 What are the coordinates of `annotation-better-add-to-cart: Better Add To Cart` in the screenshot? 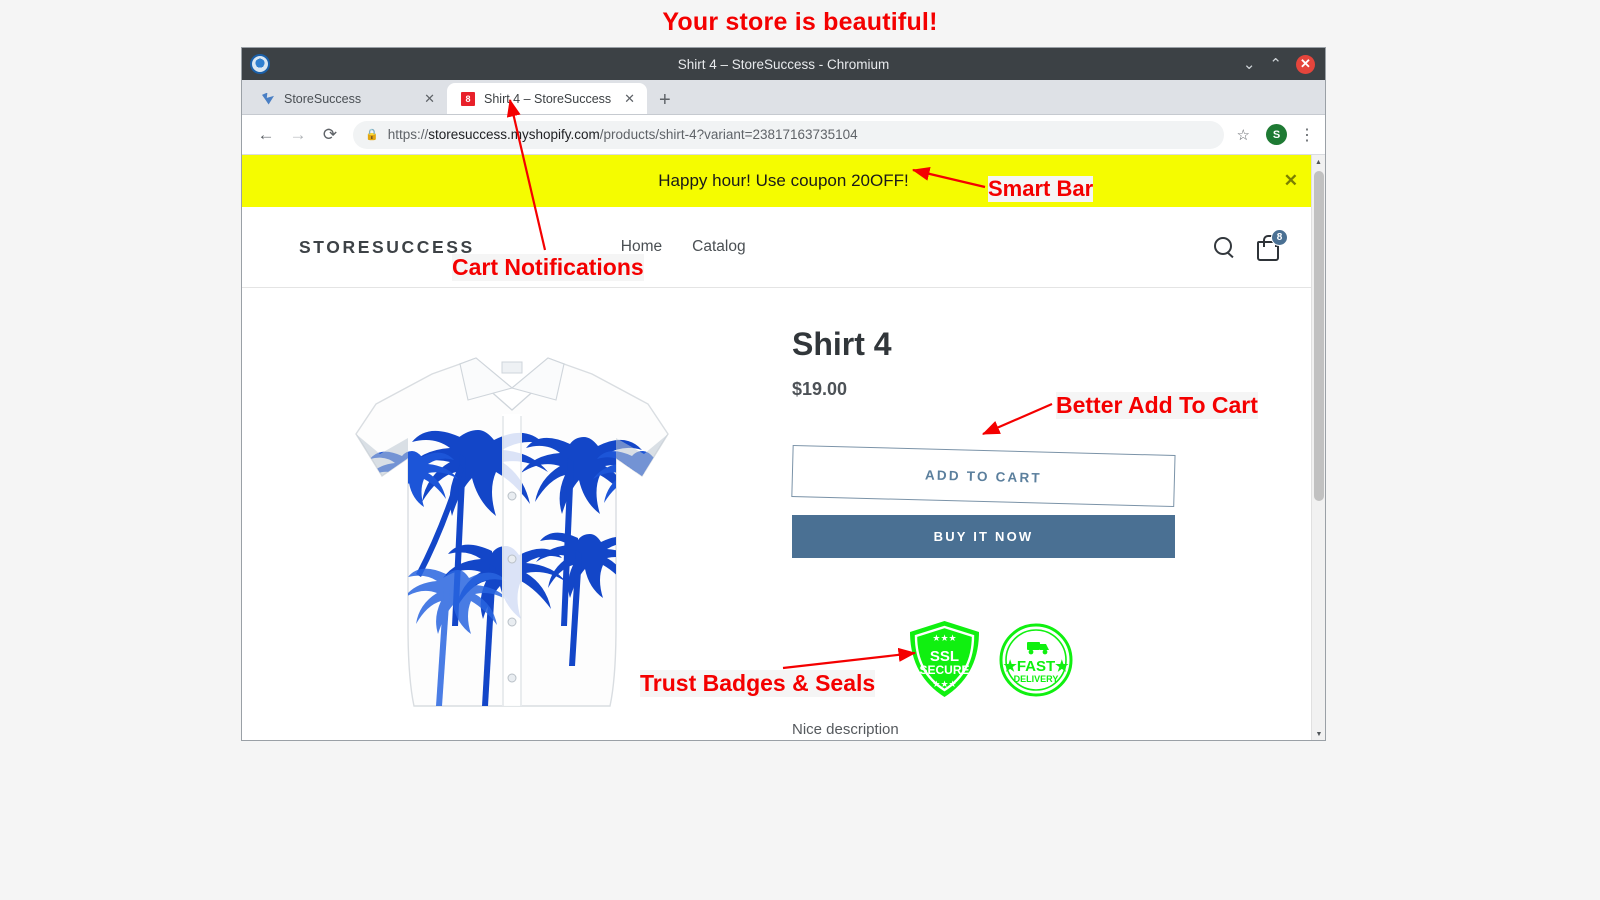 It's located at (1157, 405).